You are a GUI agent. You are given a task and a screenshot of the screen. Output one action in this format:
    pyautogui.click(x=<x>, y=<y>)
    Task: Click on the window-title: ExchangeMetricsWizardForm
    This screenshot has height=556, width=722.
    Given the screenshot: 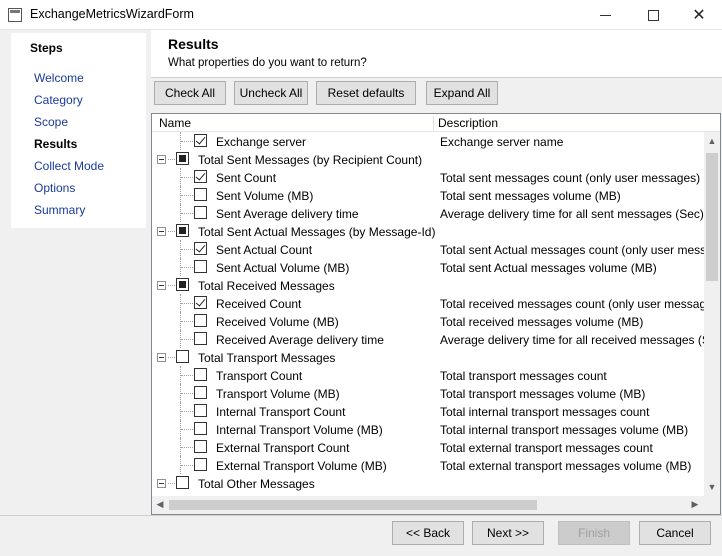 What is the action you would take?
    pyautogui.click(x=112, y=14)
    